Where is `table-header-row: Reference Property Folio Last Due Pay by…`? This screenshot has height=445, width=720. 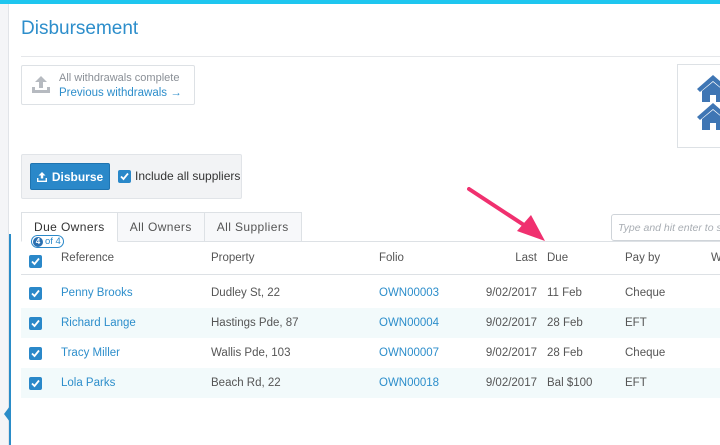
table-header-row: Reference Property Folio Last Due Pay by… is located at coordinates (370, 258).